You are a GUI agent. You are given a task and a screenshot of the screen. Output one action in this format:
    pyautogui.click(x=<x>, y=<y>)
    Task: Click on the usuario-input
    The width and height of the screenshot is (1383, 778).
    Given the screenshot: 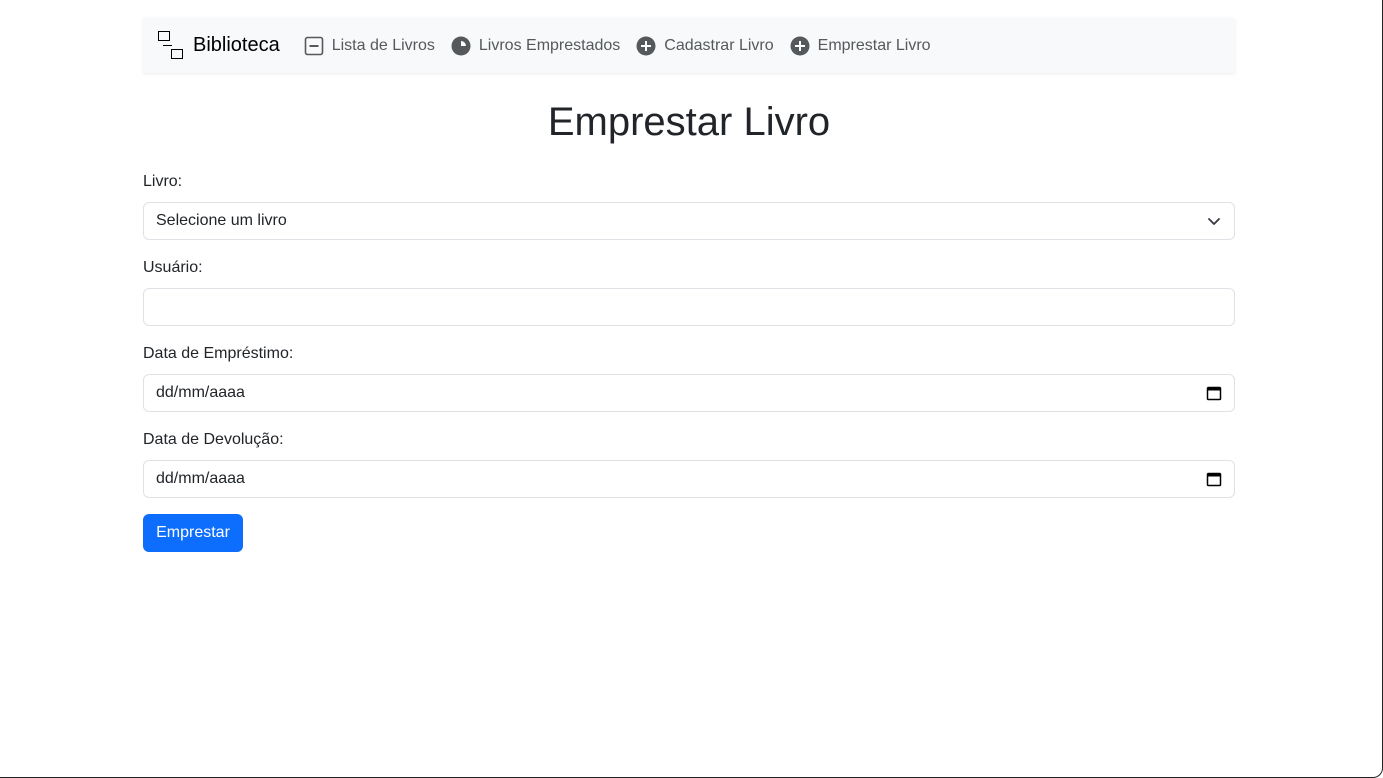 What is the action you would take?
    pyautogui.click(x=689, y=307)
    